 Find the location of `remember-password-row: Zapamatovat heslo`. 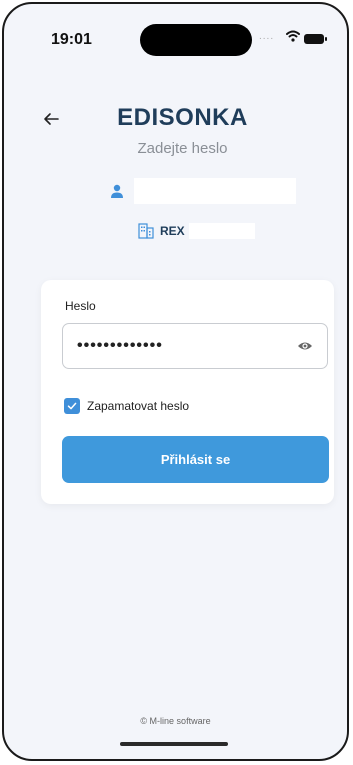

remember-password-row: Zapamatovat heslo is located at coordinates (126, 406).